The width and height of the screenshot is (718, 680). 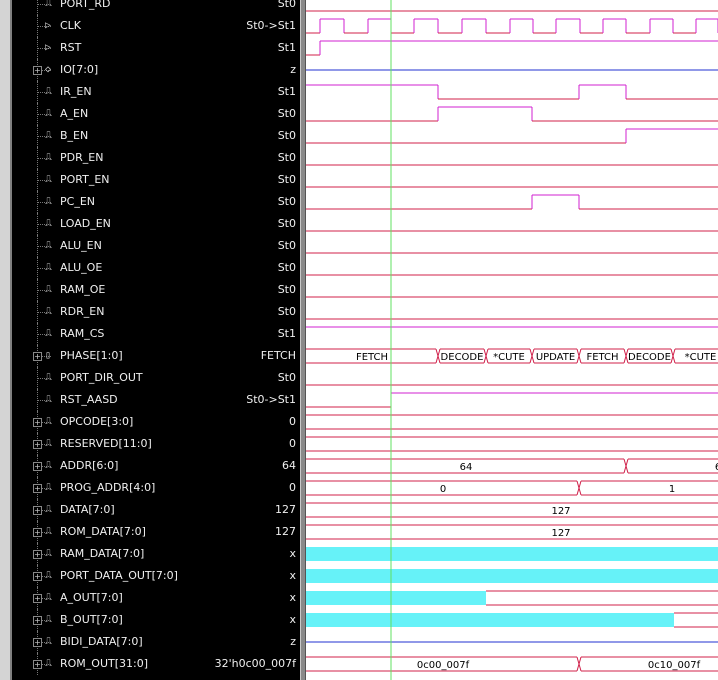 What do you see at coordinates (74, 113) in the screenshot?
I see `signal-name: A_EN` at bounding box center [74, 113].